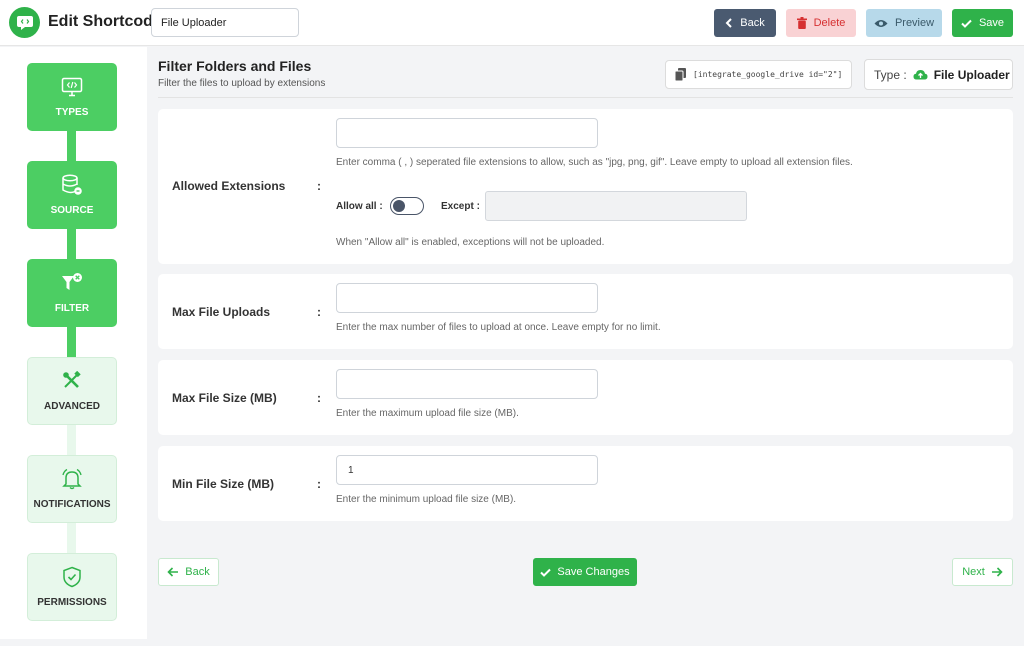 This screenshot has height=646, width=1024. Describe the element at coordinates (229, 186) in the screenshot. I see `allowed-extensions-label: Allowed Extensions` at that location.